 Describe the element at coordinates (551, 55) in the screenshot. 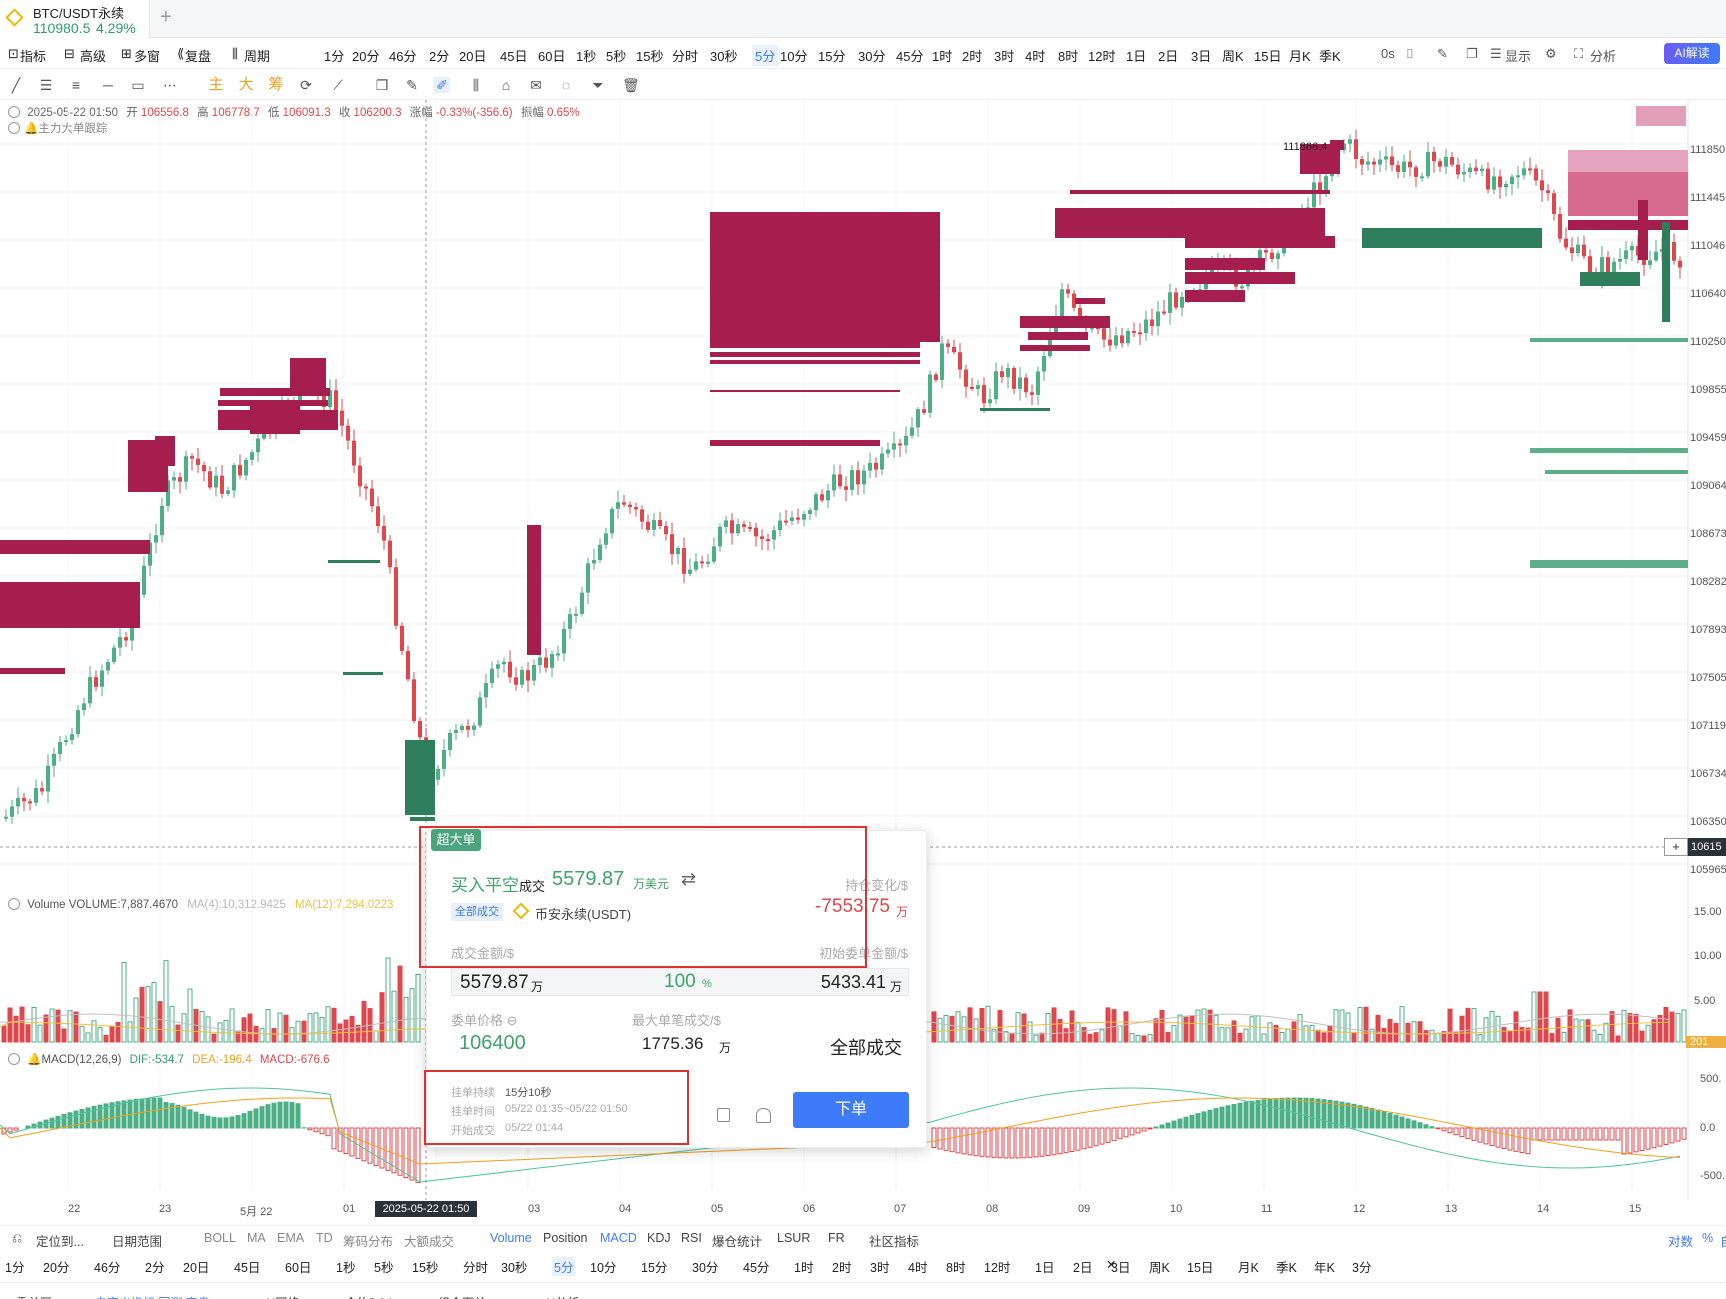

I see `toolbar-item: 60日` at that location.